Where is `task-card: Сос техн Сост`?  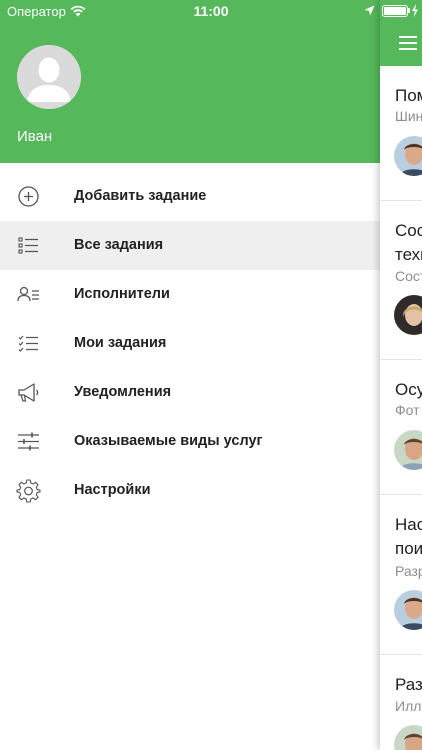
task-card: Сос техн Сост is located at coordinates (401, 280).